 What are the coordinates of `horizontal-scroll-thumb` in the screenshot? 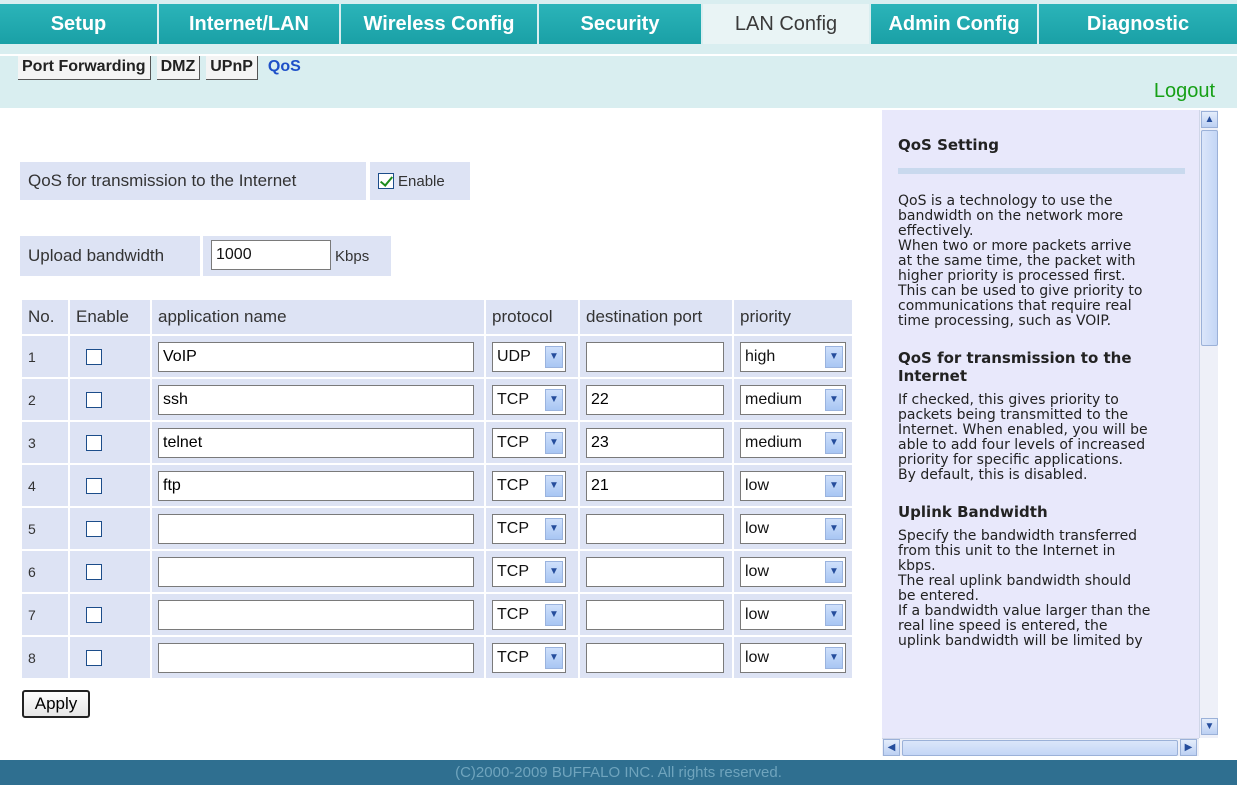 It's located at (1040, 748).